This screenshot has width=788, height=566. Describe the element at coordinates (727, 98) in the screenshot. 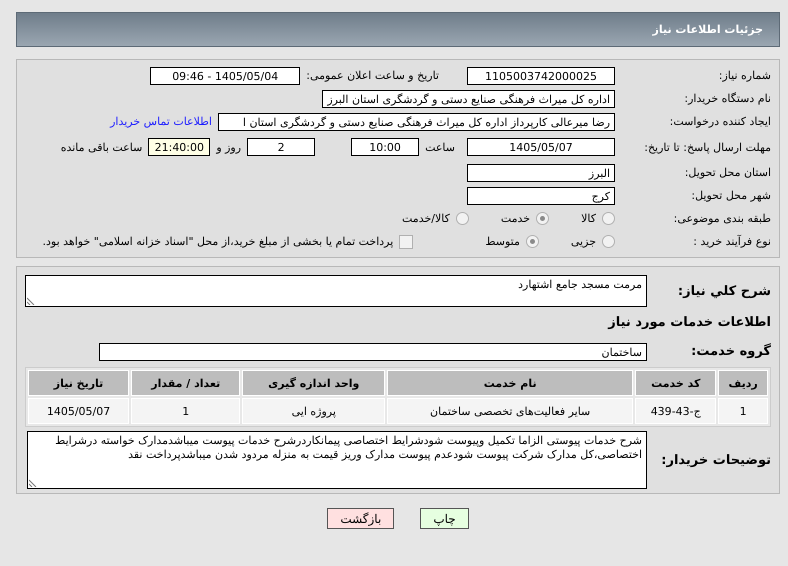

I see `field-label: نام دستگاه خریدار:` at that location.